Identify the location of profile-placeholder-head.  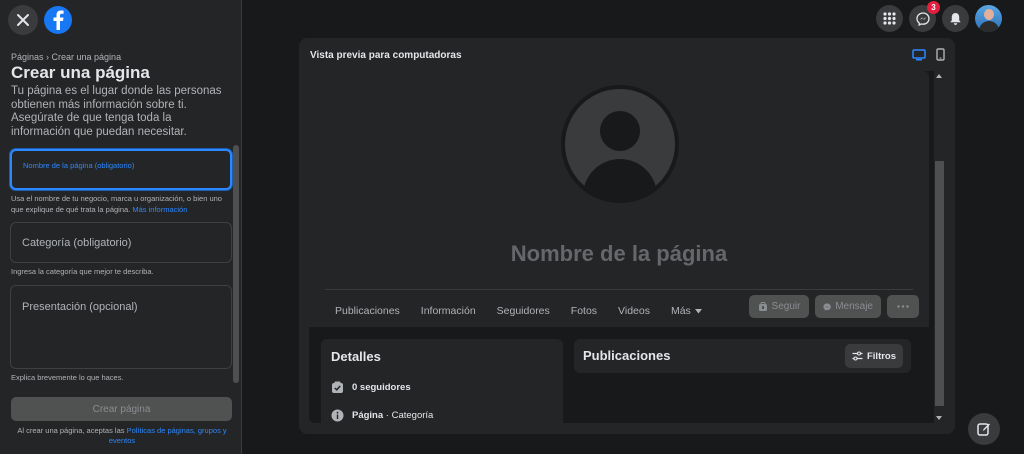
(620, 131).